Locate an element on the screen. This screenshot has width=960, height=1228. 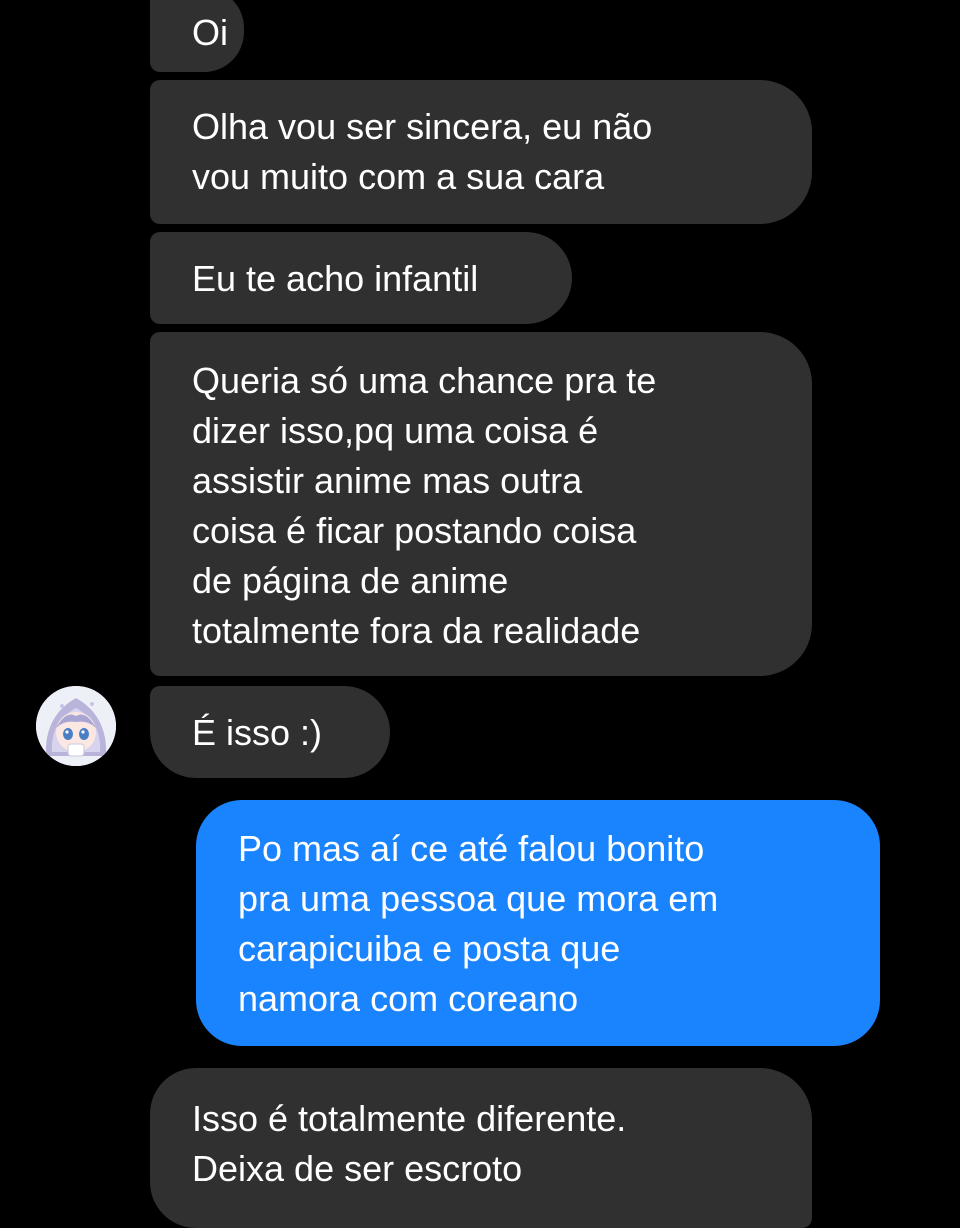
contact-avatar is located at coordinates (76, 726).